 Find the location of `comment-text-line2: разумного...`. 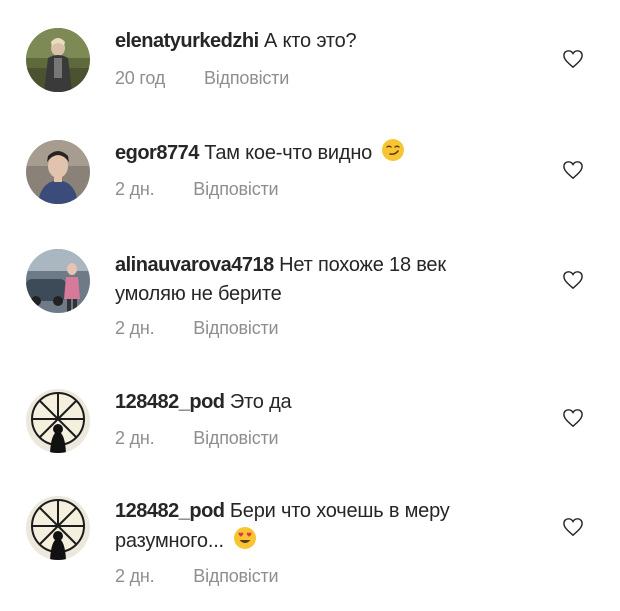

comment-text-line2: разумного... is located at coordinates (169, 541).